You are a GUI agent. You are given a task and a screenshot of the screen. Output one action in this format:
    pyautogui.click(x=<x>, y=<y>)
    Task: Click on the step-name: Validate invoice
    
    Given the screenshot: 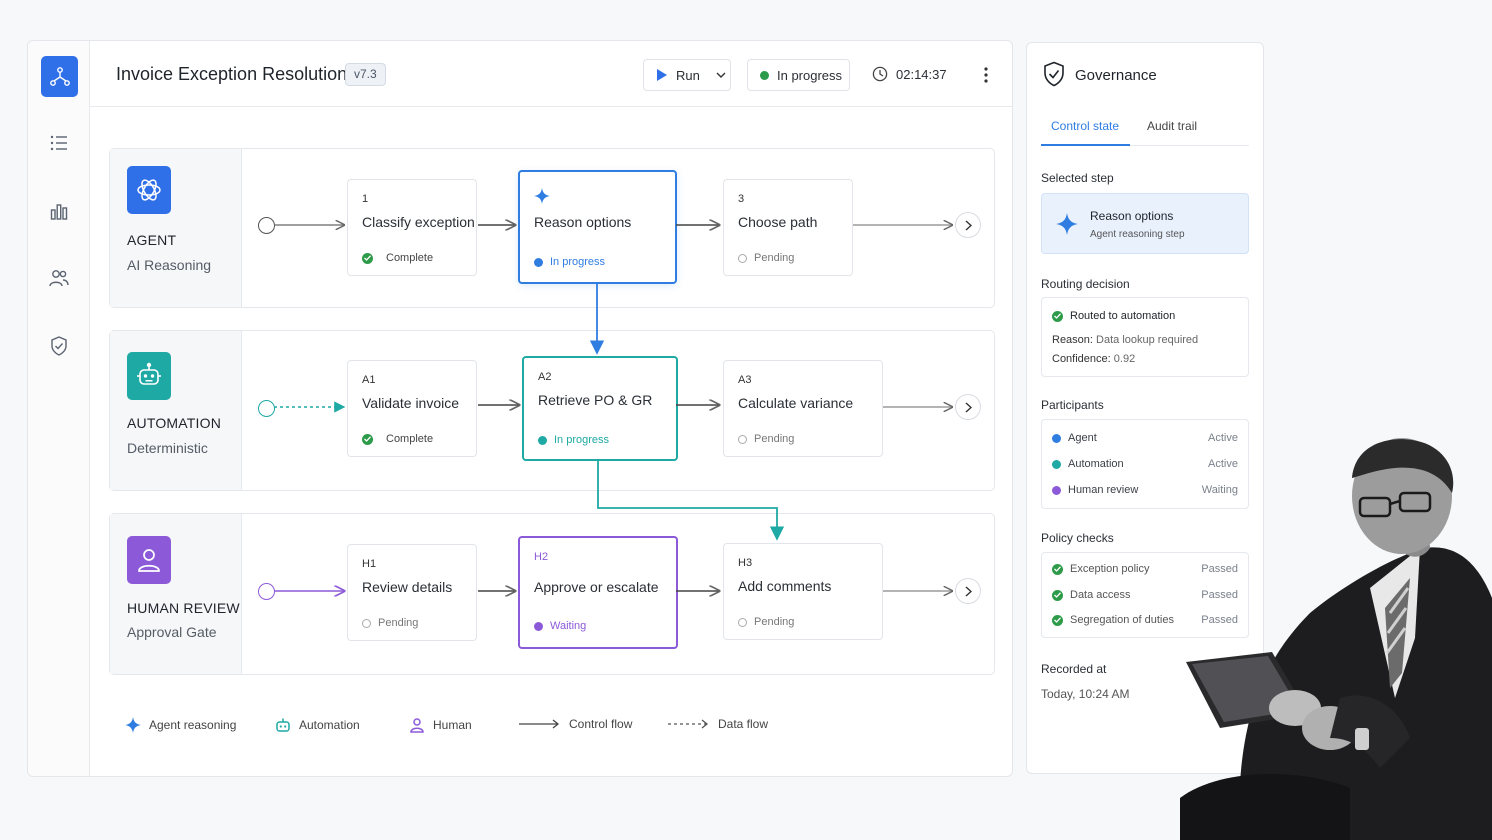 What is the action you would take?
    pyautogui.click(x=411, y=403)
    